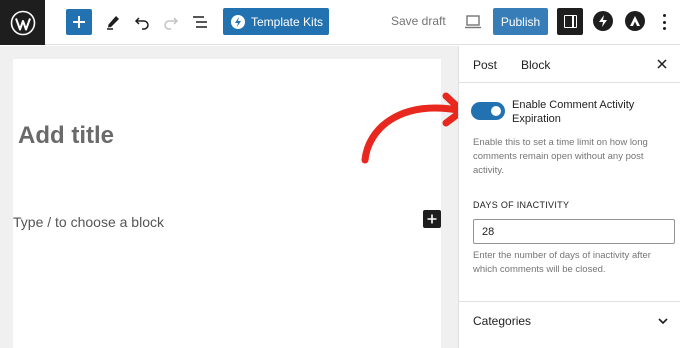 Image resolution: width=680 pixels, height=348 pixels. I want to click on wordpress-logo-button, so click(22, 22).